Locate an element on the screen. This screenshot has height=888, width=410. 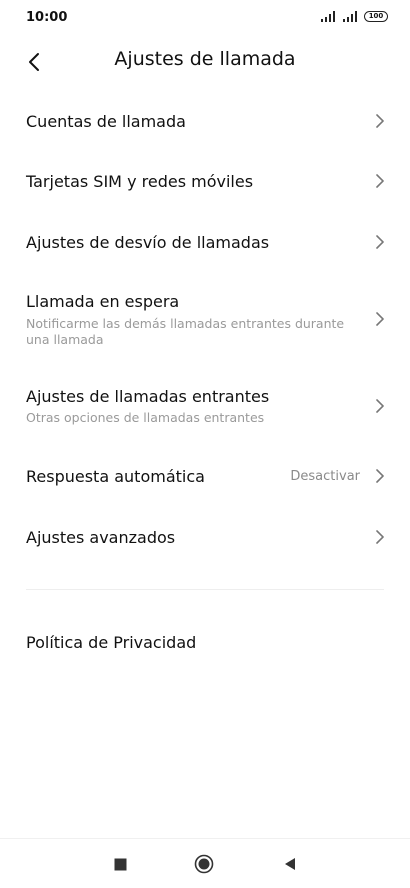
circle-icon is located at coordinates (204, 864).